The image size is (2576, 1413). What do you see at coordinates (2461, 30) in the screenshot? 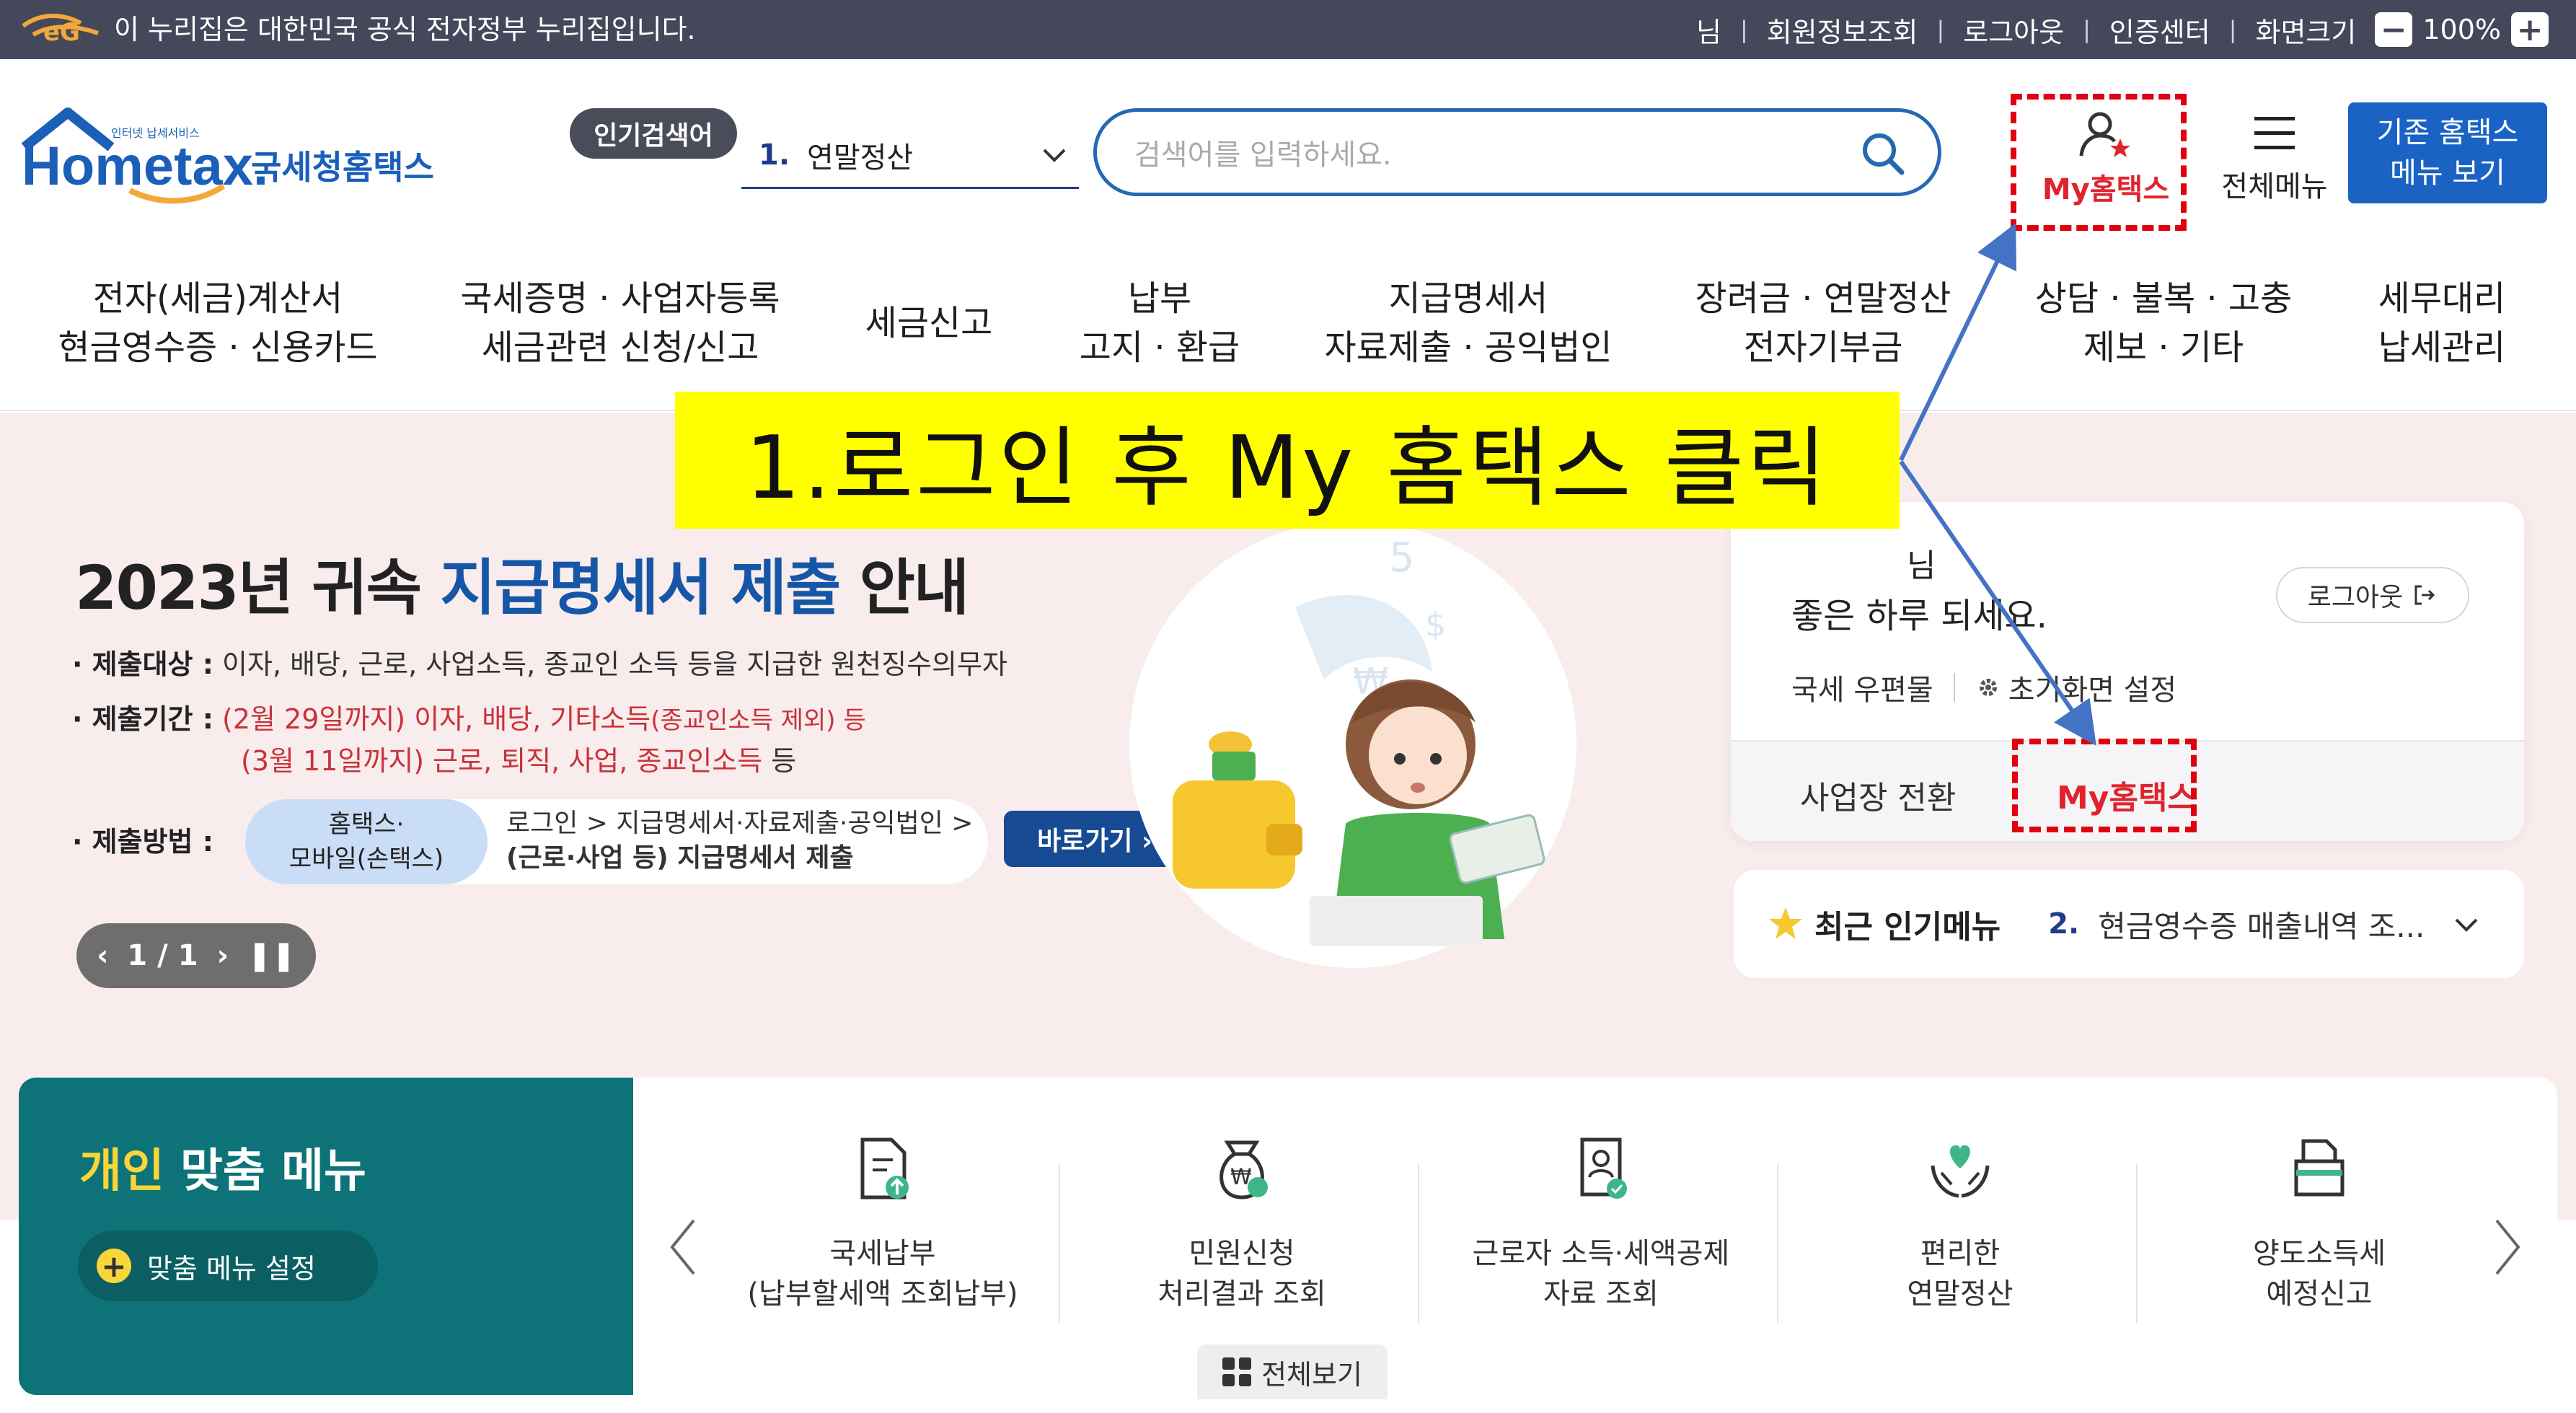
I see `zoom-level: 100%` at bounding box center [2461, 30].